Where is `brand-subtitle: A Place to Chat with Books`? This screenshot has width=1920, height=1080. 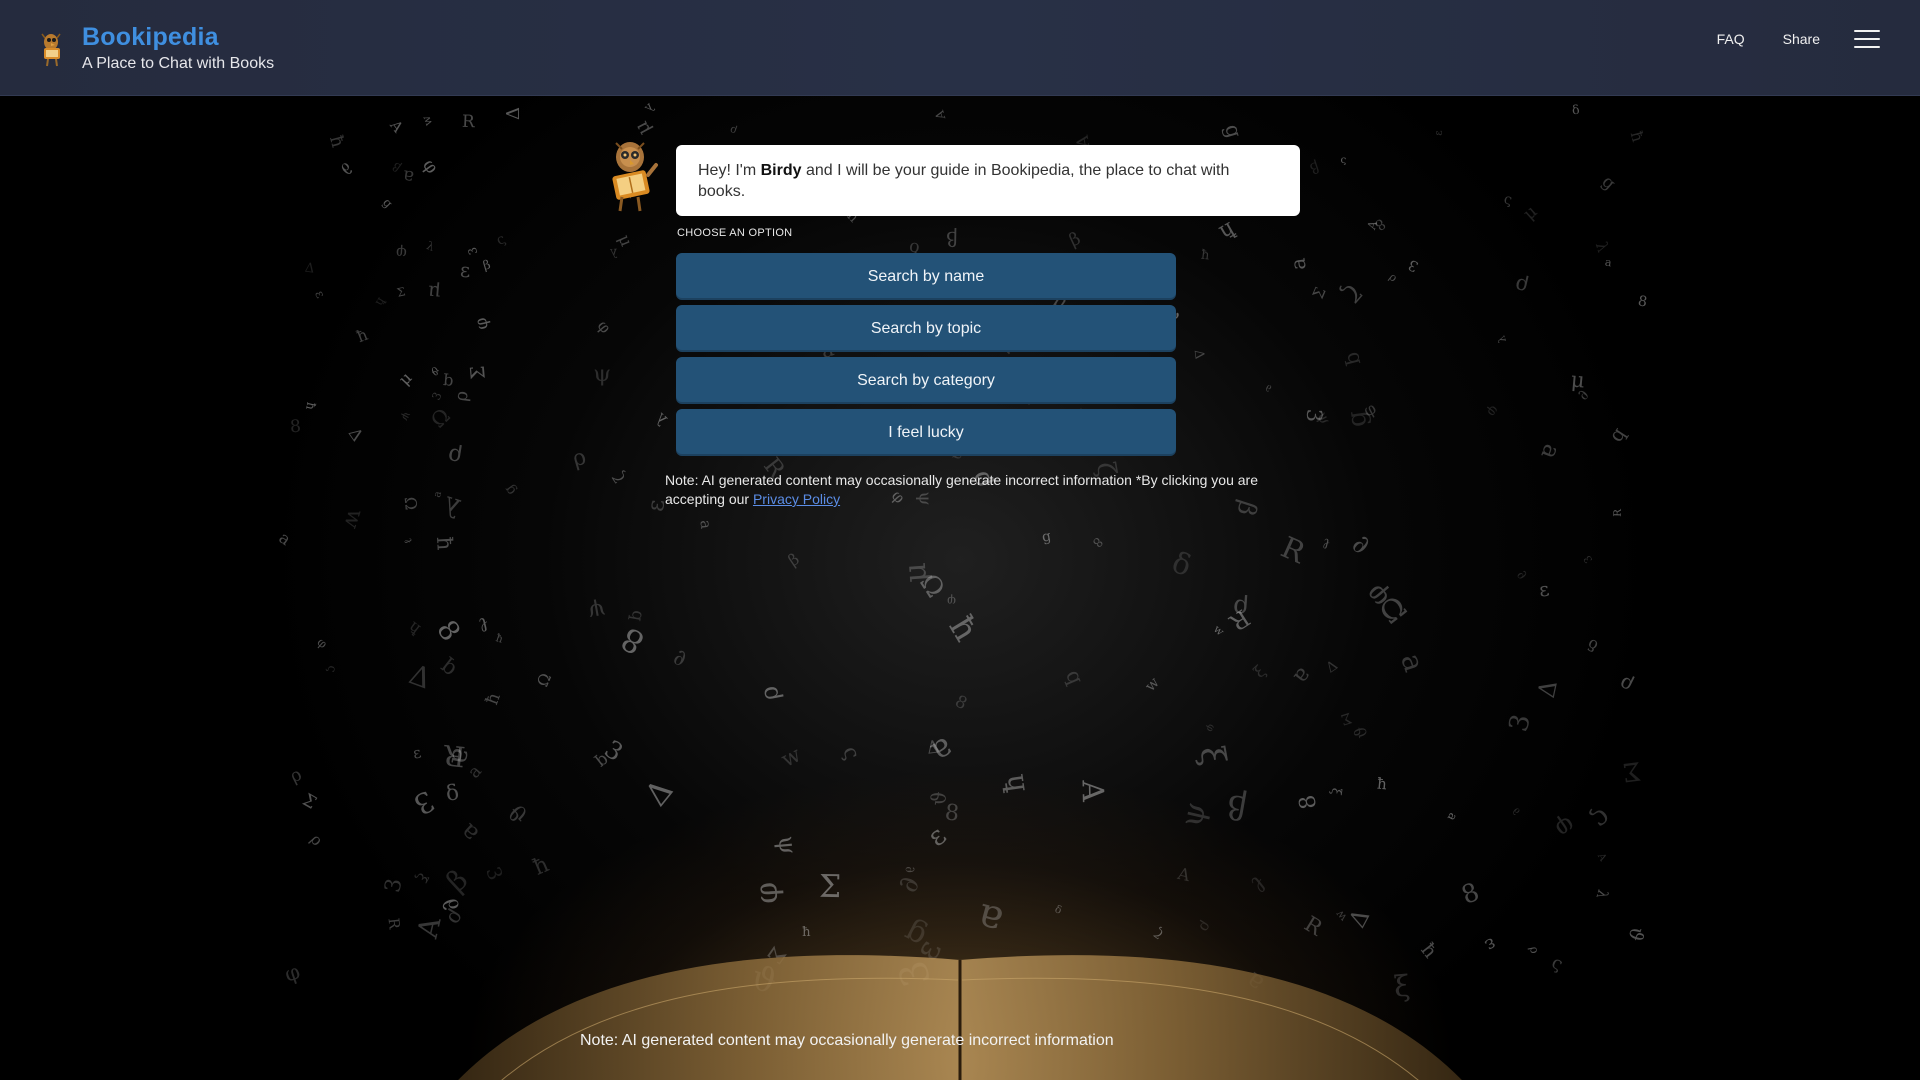
brand-subtitle: A Place to Chat with Books is located at coordinates (178, 63).